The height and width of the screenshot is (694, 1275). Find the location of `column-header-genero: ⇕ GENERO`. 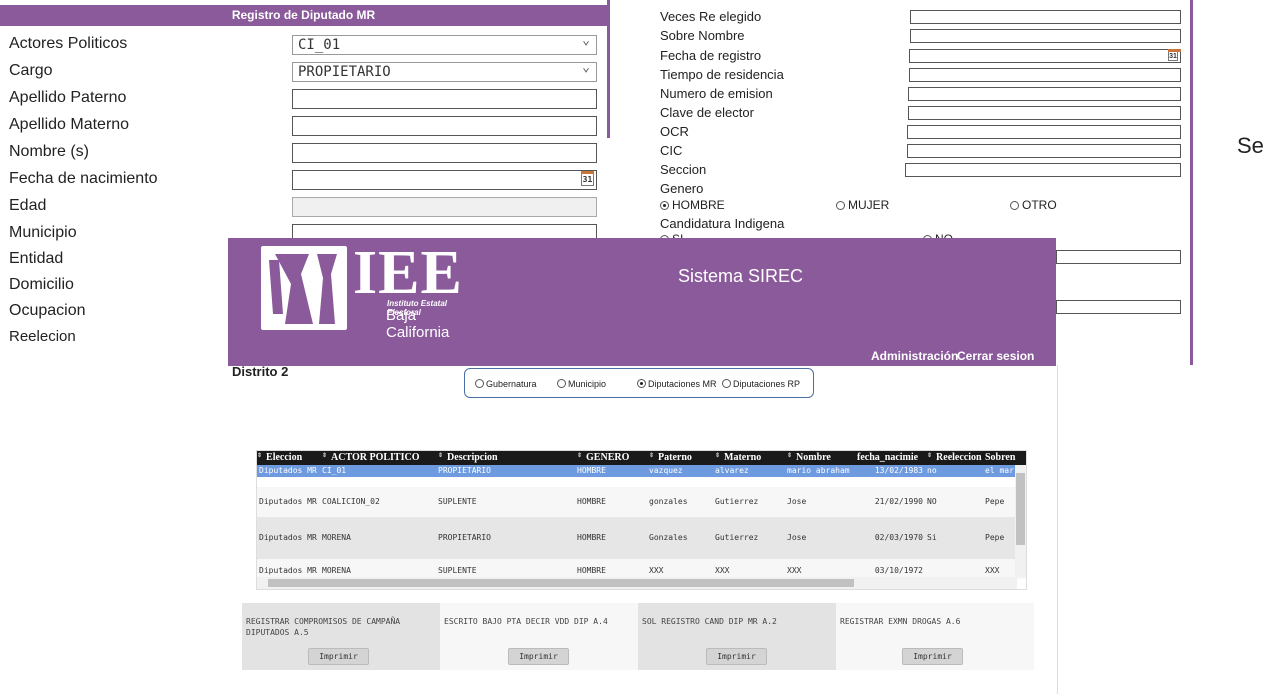

column-header-genero: ⇕ GENERO is located at coordinates (612, 458).